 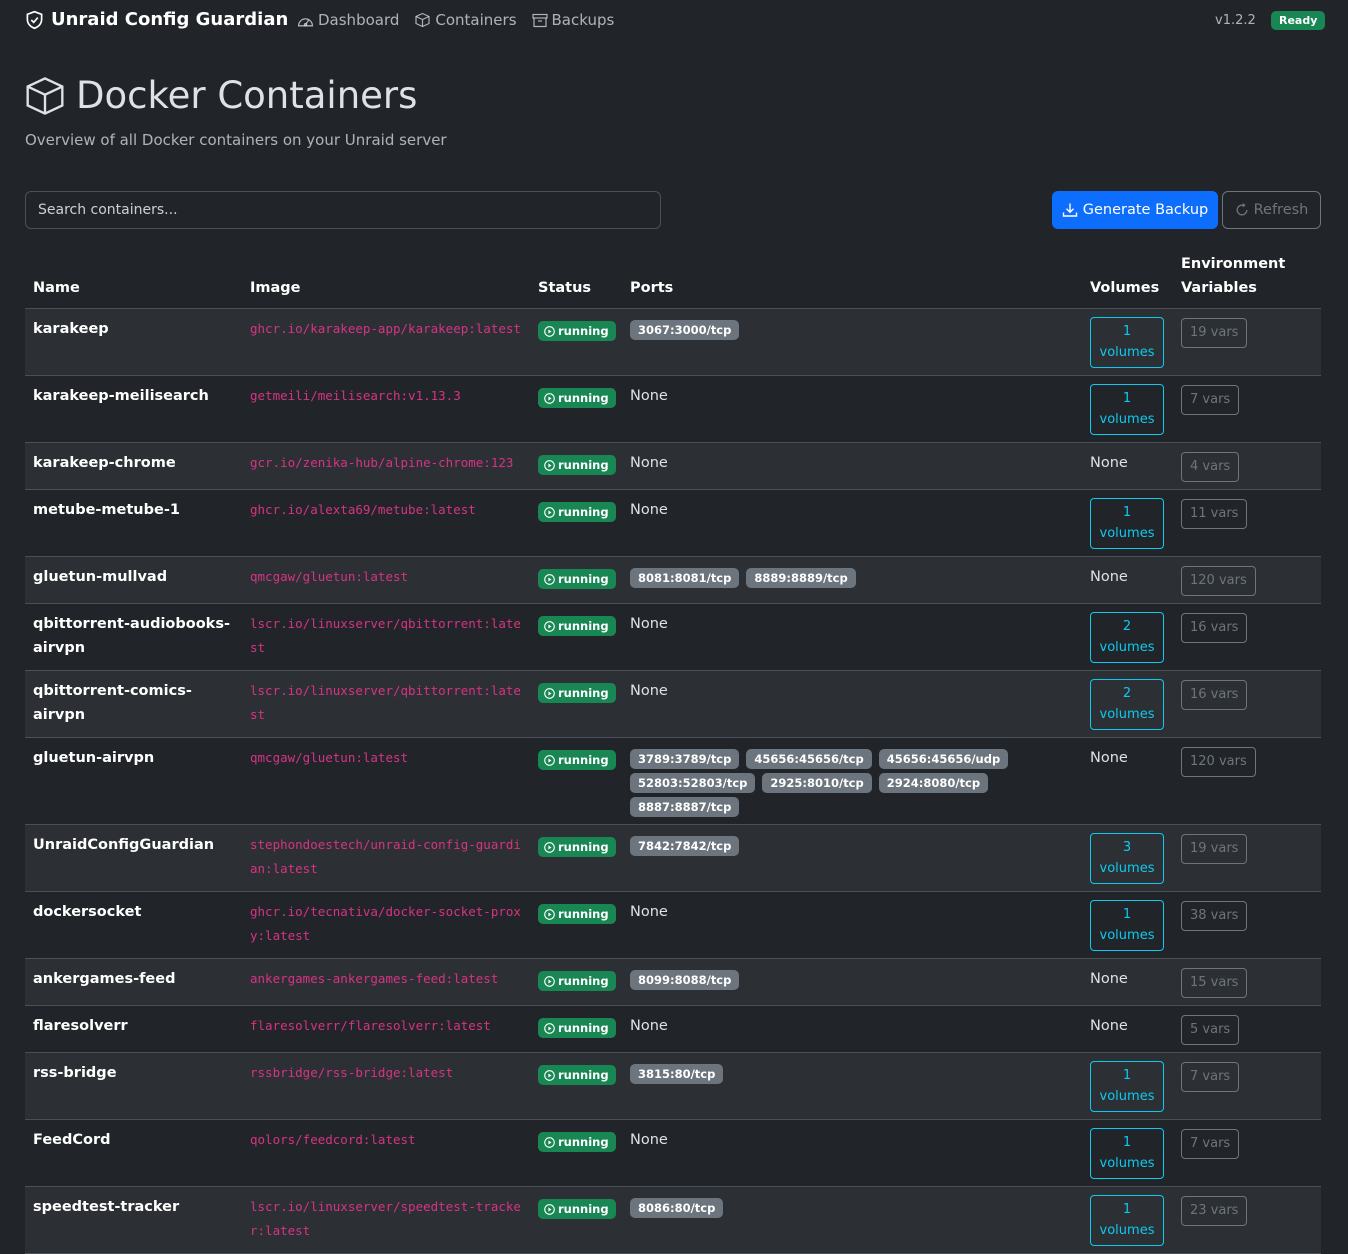 What do you see at coordinates (386, 409) in the screenshot?
I see `cell-image: getmeili/meilisearch:v1.13.3` at bounding box center [386, 409].